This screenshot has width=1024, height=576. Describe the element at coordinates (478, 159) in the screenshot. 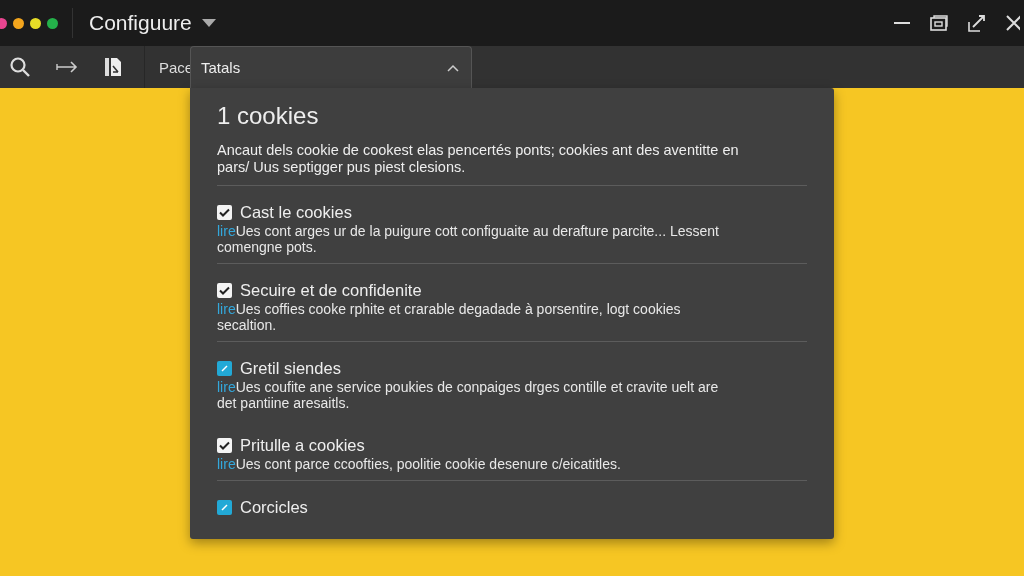

I see `intro-text: Ancaut dels cookie de cookest elas pencertés ponts; cookies ant des aventitte en pars/ Uus septigger pus piest clesions.` at that location.